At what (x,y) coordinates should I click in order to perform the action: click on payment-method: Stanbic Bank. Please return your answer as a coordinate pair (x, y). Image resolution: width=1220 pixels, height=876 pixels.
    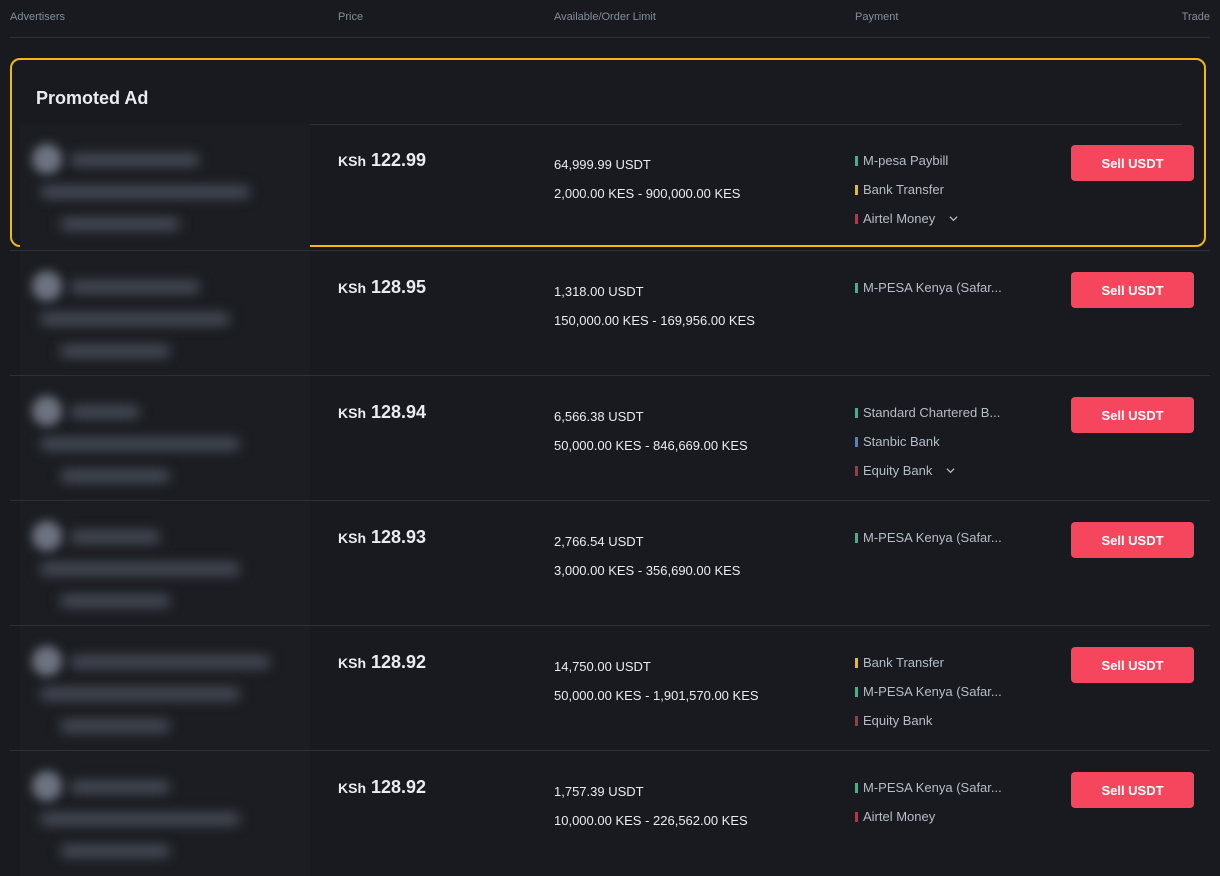
    Looking at the image, I should click on (927, 441).